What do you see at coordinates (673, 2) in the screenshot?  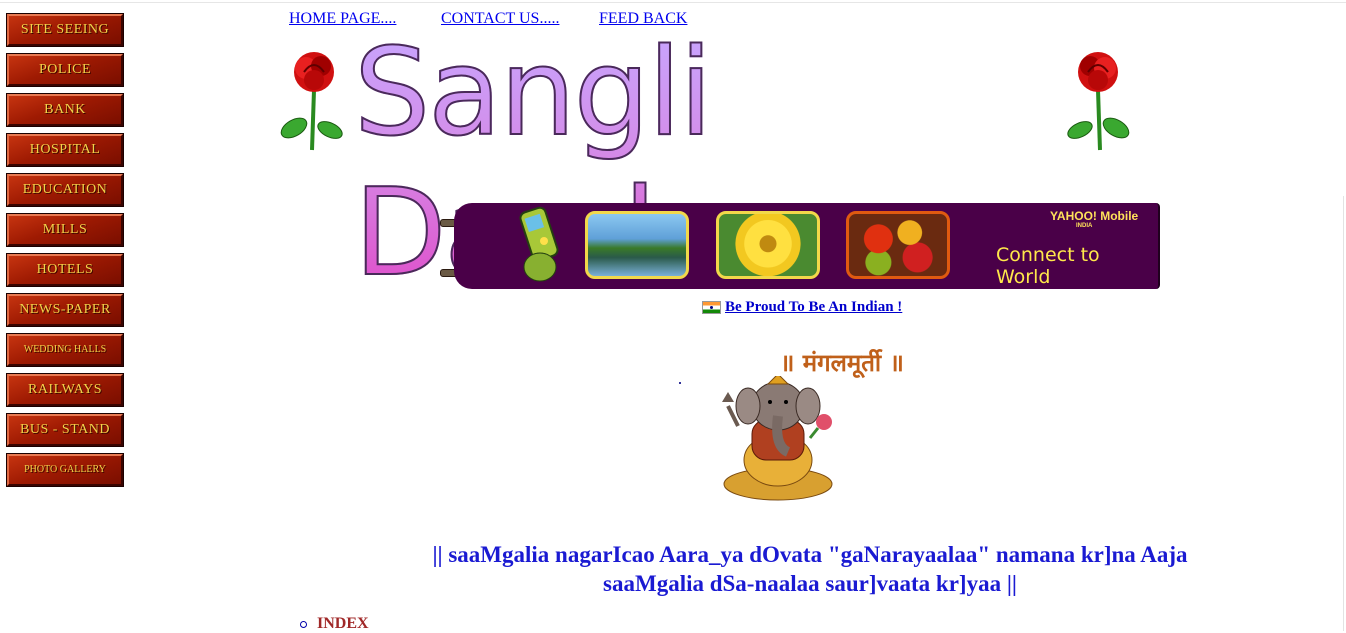 I see `top-divider` at bounding box center [673, 2].